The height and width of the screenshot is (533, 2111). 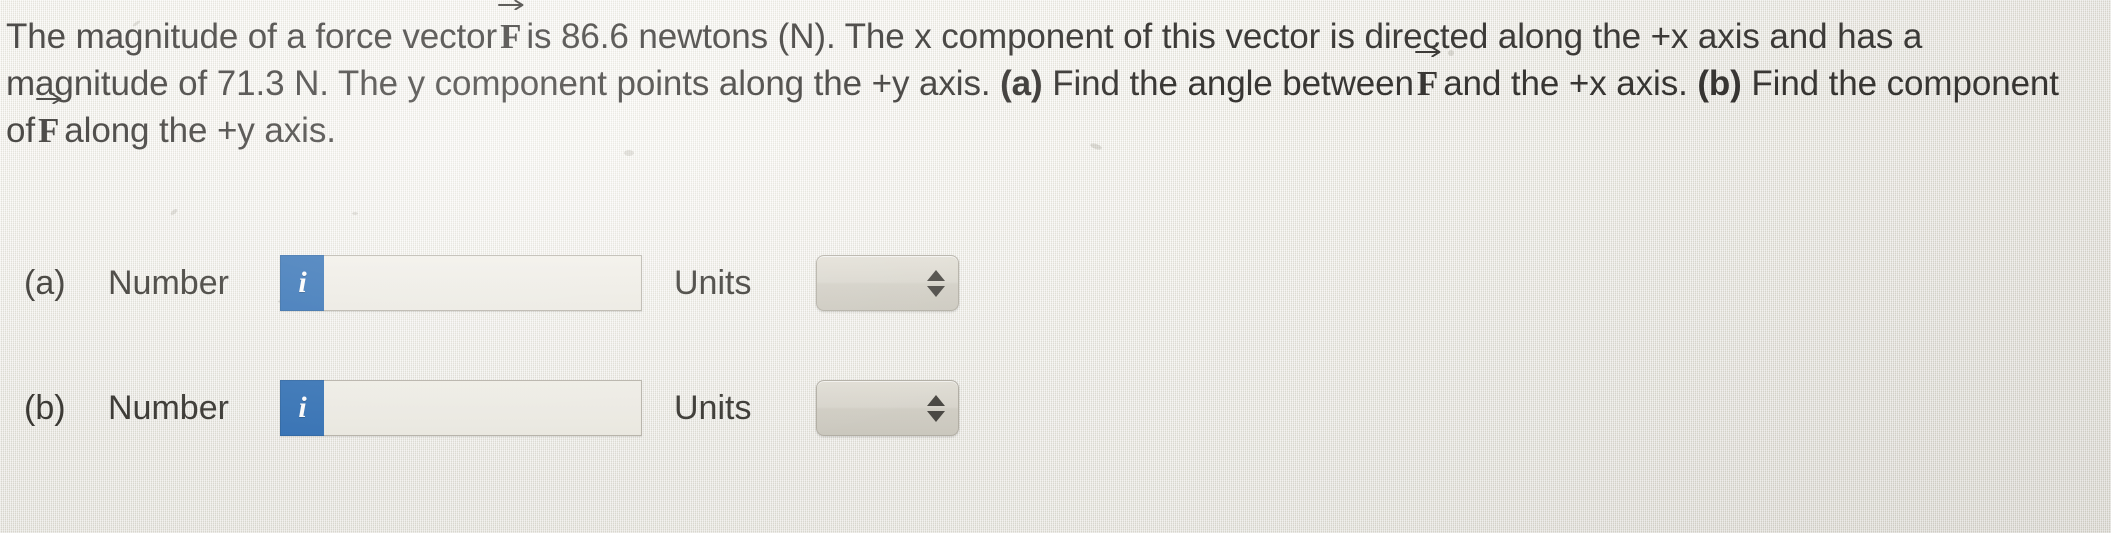 I want to click on number-input-group-b: i, so click(x=461, y=408).